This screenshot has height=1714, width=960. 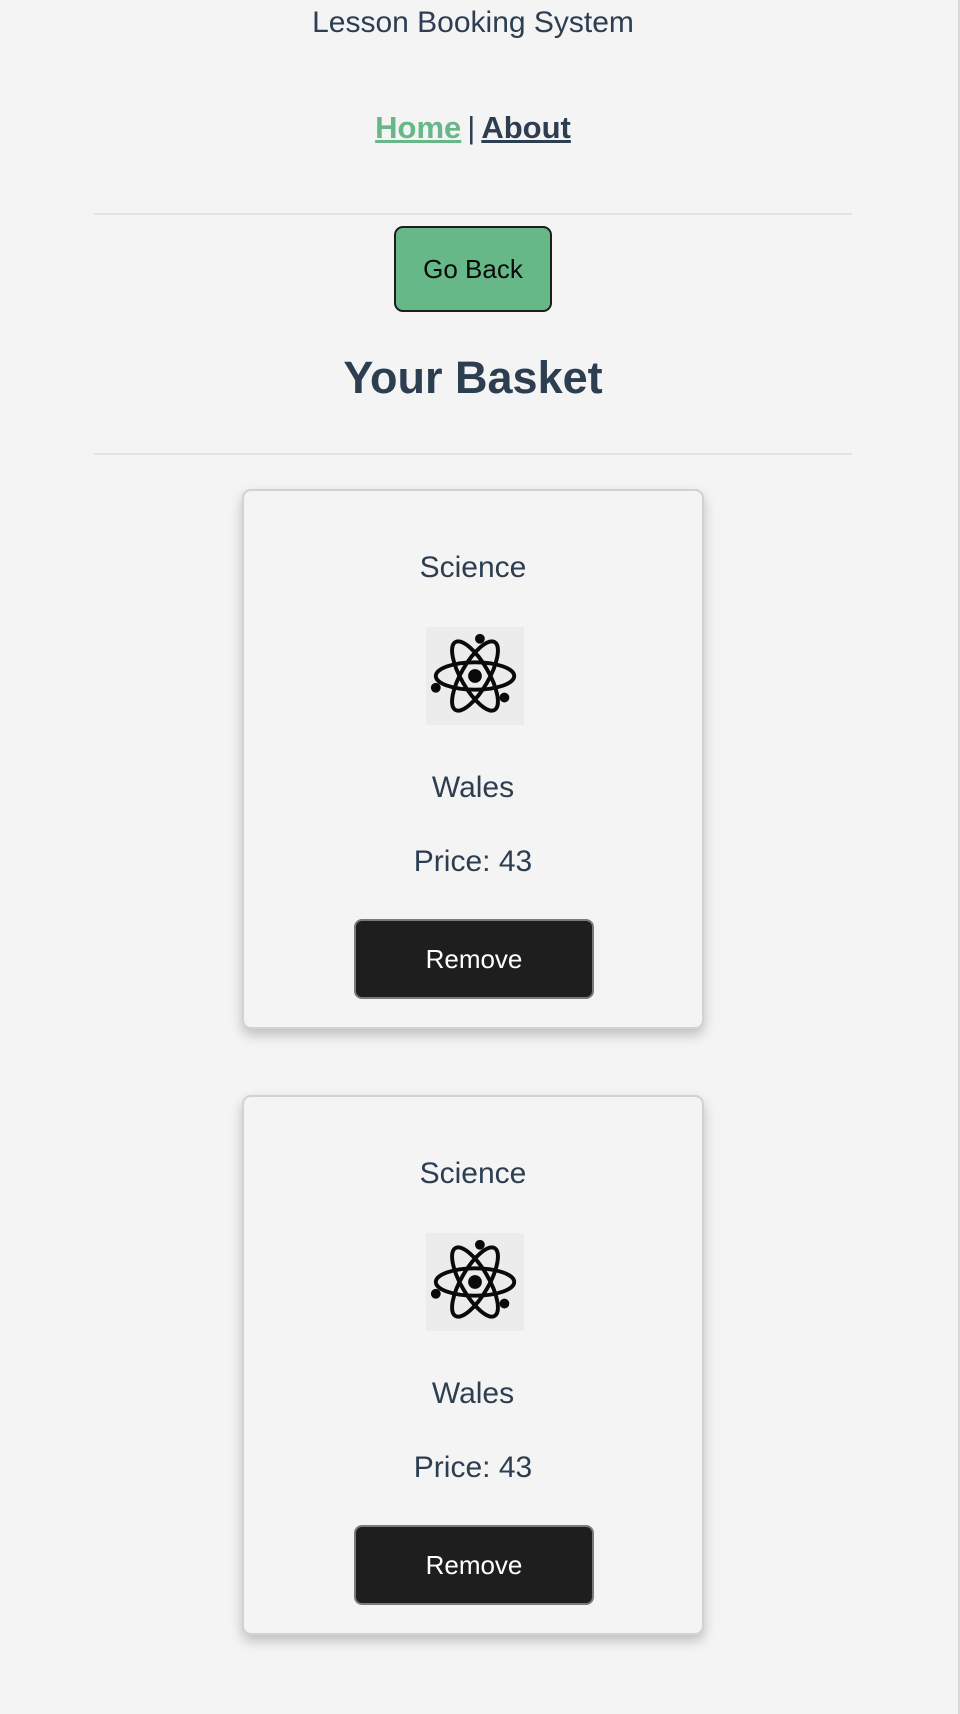 I want to click on nav-link-home: Home, so click(x=418, y=127).